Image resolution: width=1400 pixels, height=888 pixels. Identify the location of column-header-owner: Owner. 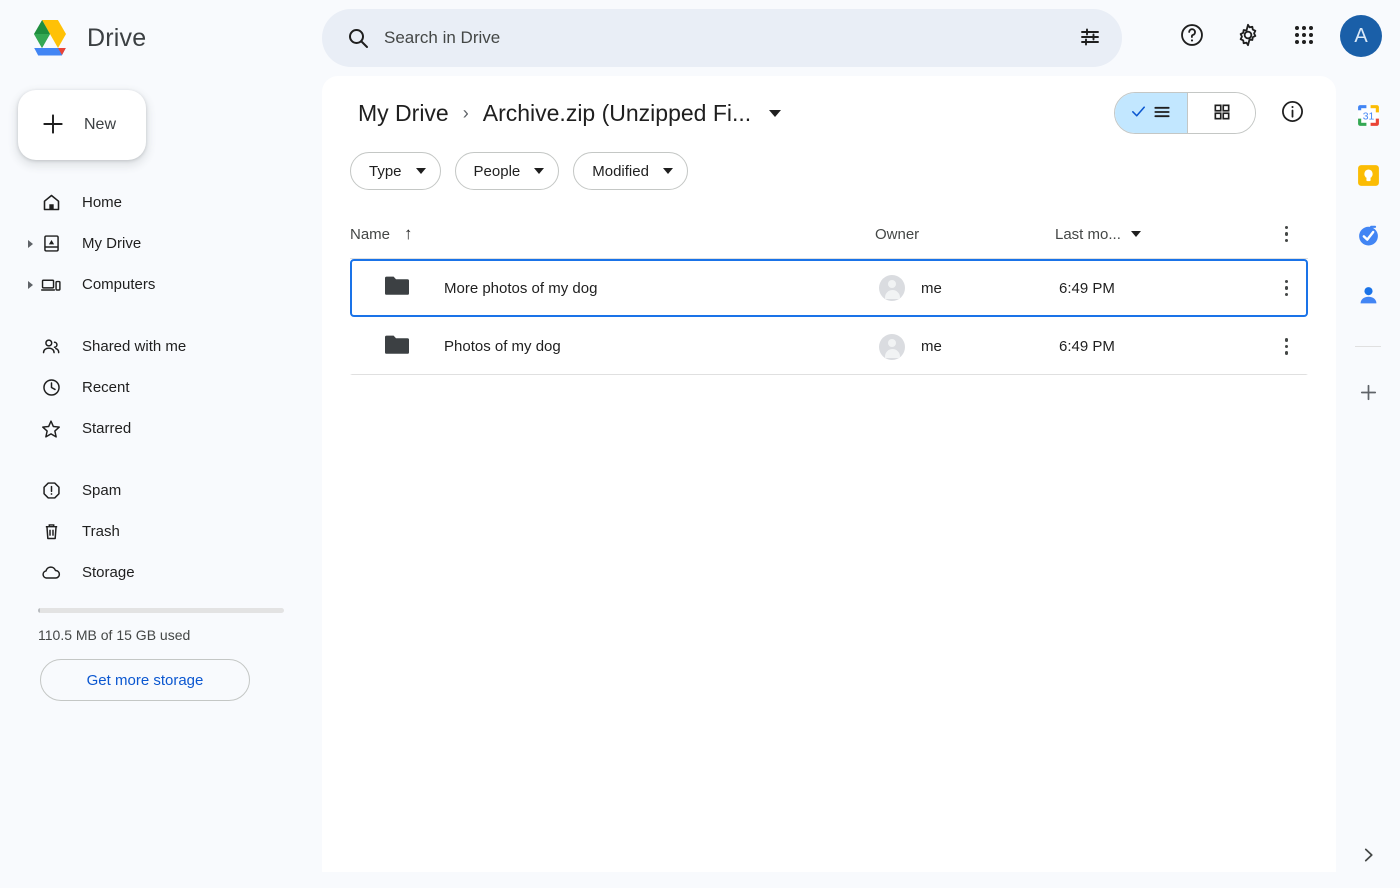
(965, 234).